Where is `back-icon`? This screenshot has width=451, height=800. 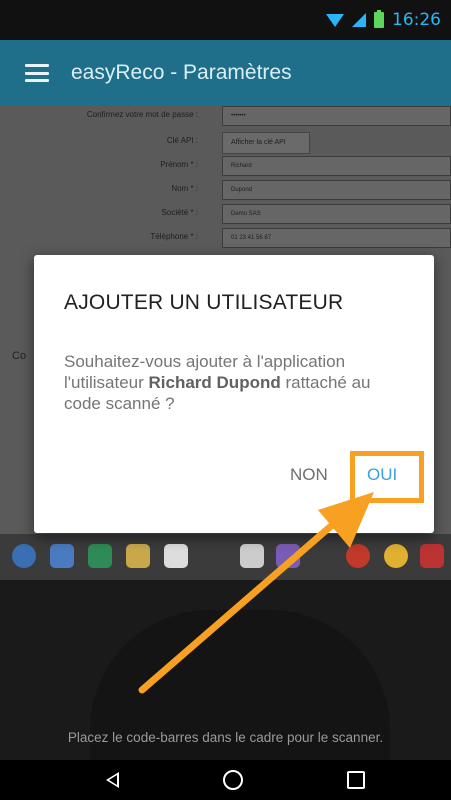 back-icon is located at coordinates (112, 780).